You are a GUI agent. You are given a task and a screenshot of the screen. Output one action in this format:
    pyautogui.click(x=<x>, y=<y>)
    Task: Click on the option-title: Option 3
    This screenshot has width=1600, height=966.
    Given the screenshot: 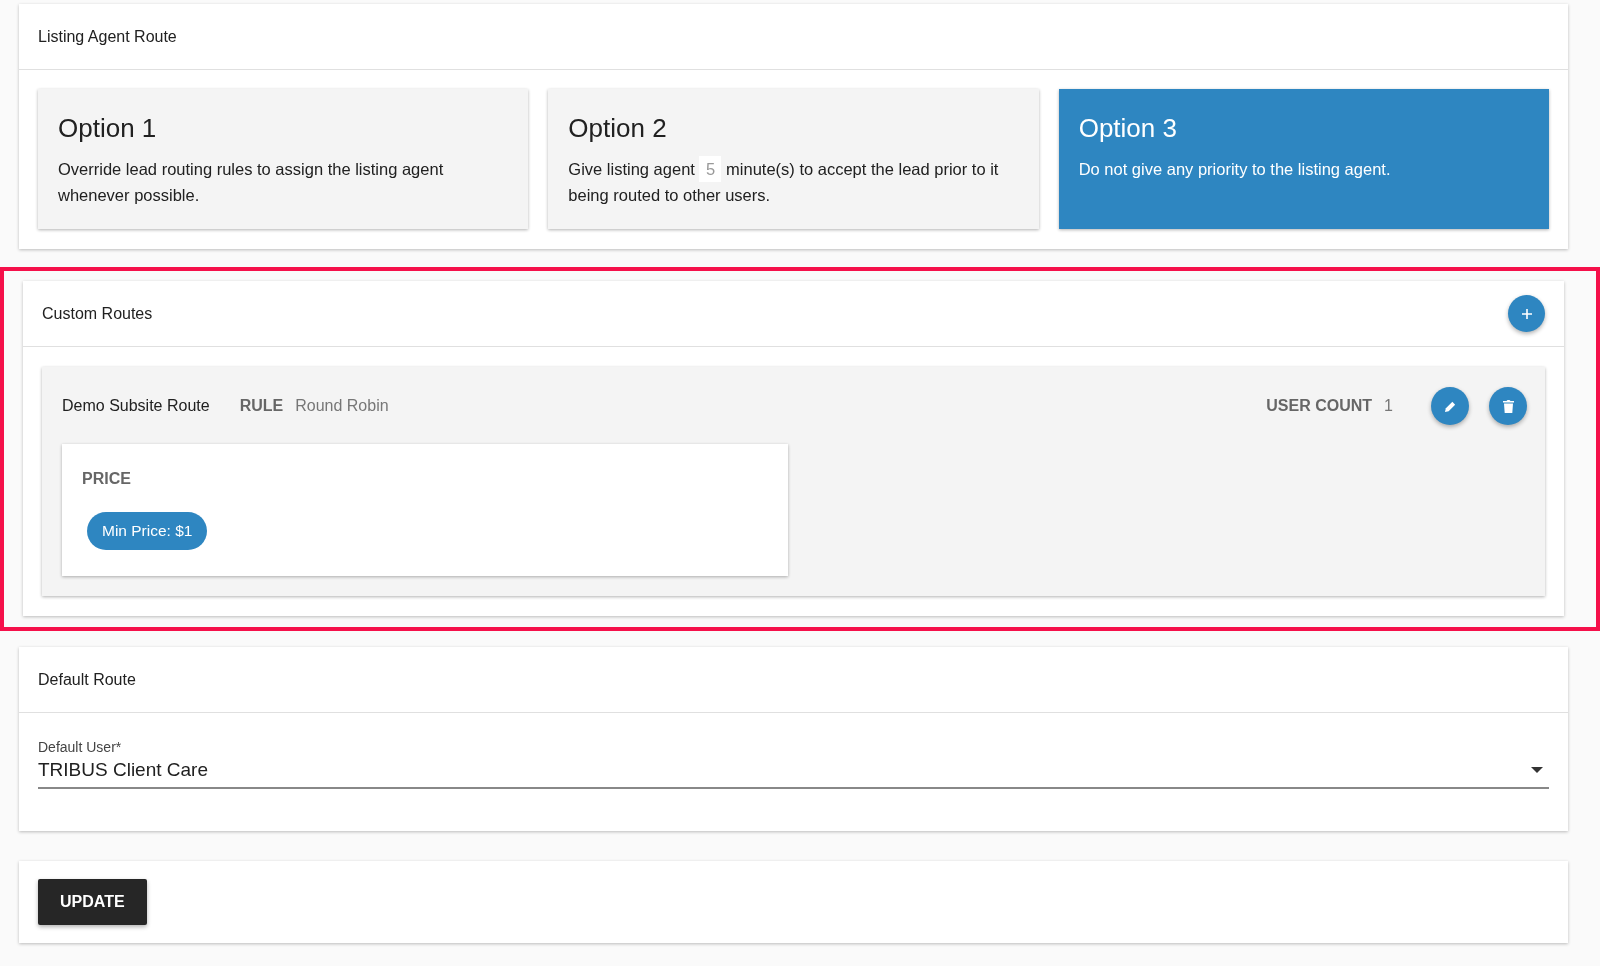 What is the action you would take?
    pyautogui.click(x=1128, y=128)
    